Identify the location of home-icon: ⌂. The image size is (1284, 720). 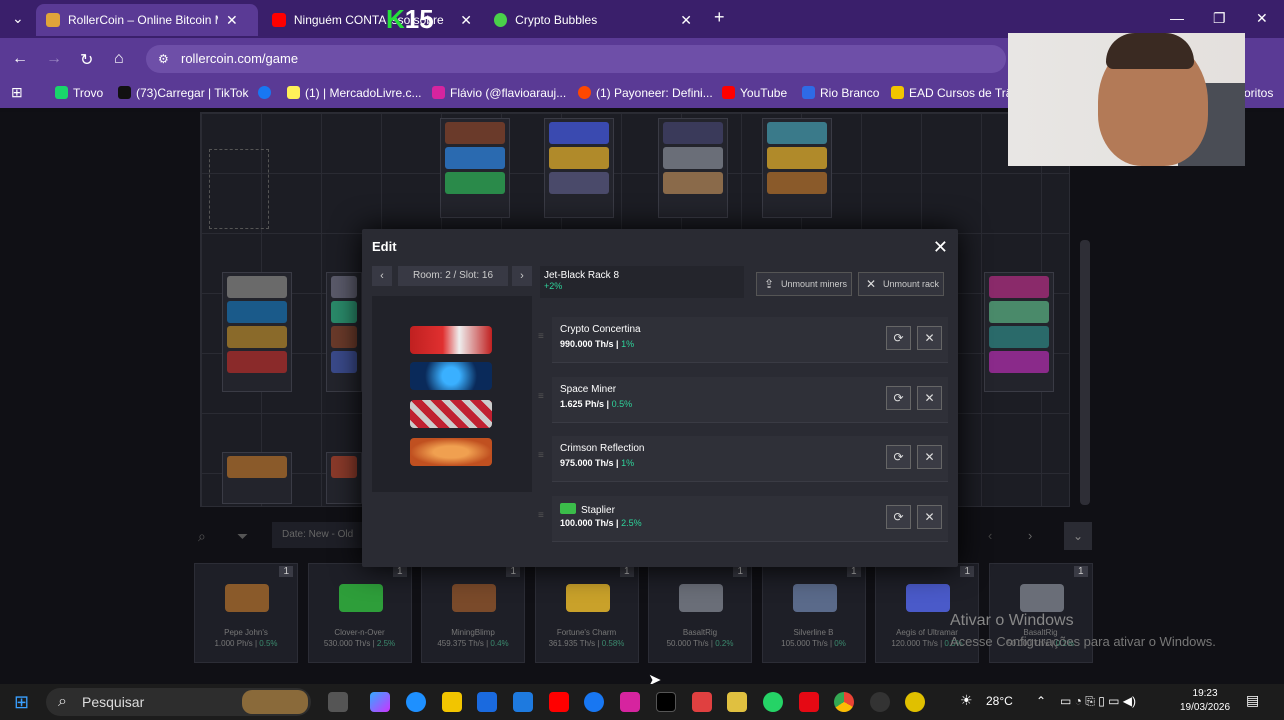
(119, 59).